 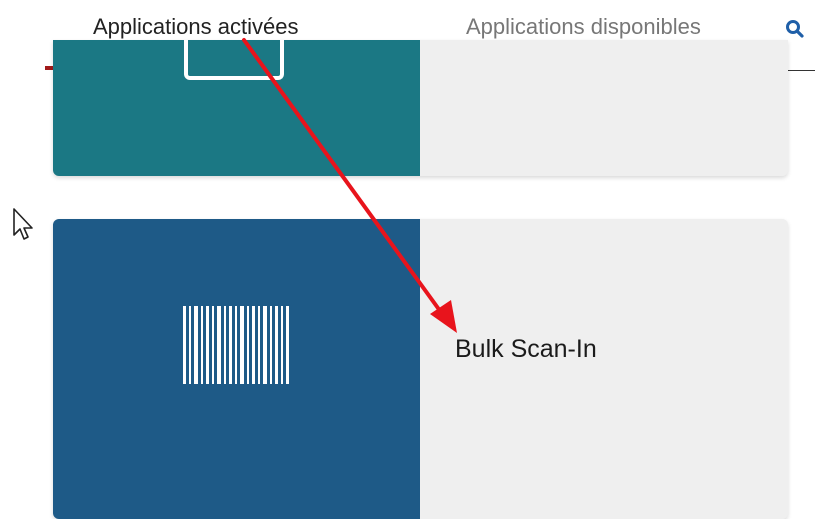 What do you see at coordinates (236, 345) in the screenshot?
I see `barcode-icon` at bounding box center [236, 345].